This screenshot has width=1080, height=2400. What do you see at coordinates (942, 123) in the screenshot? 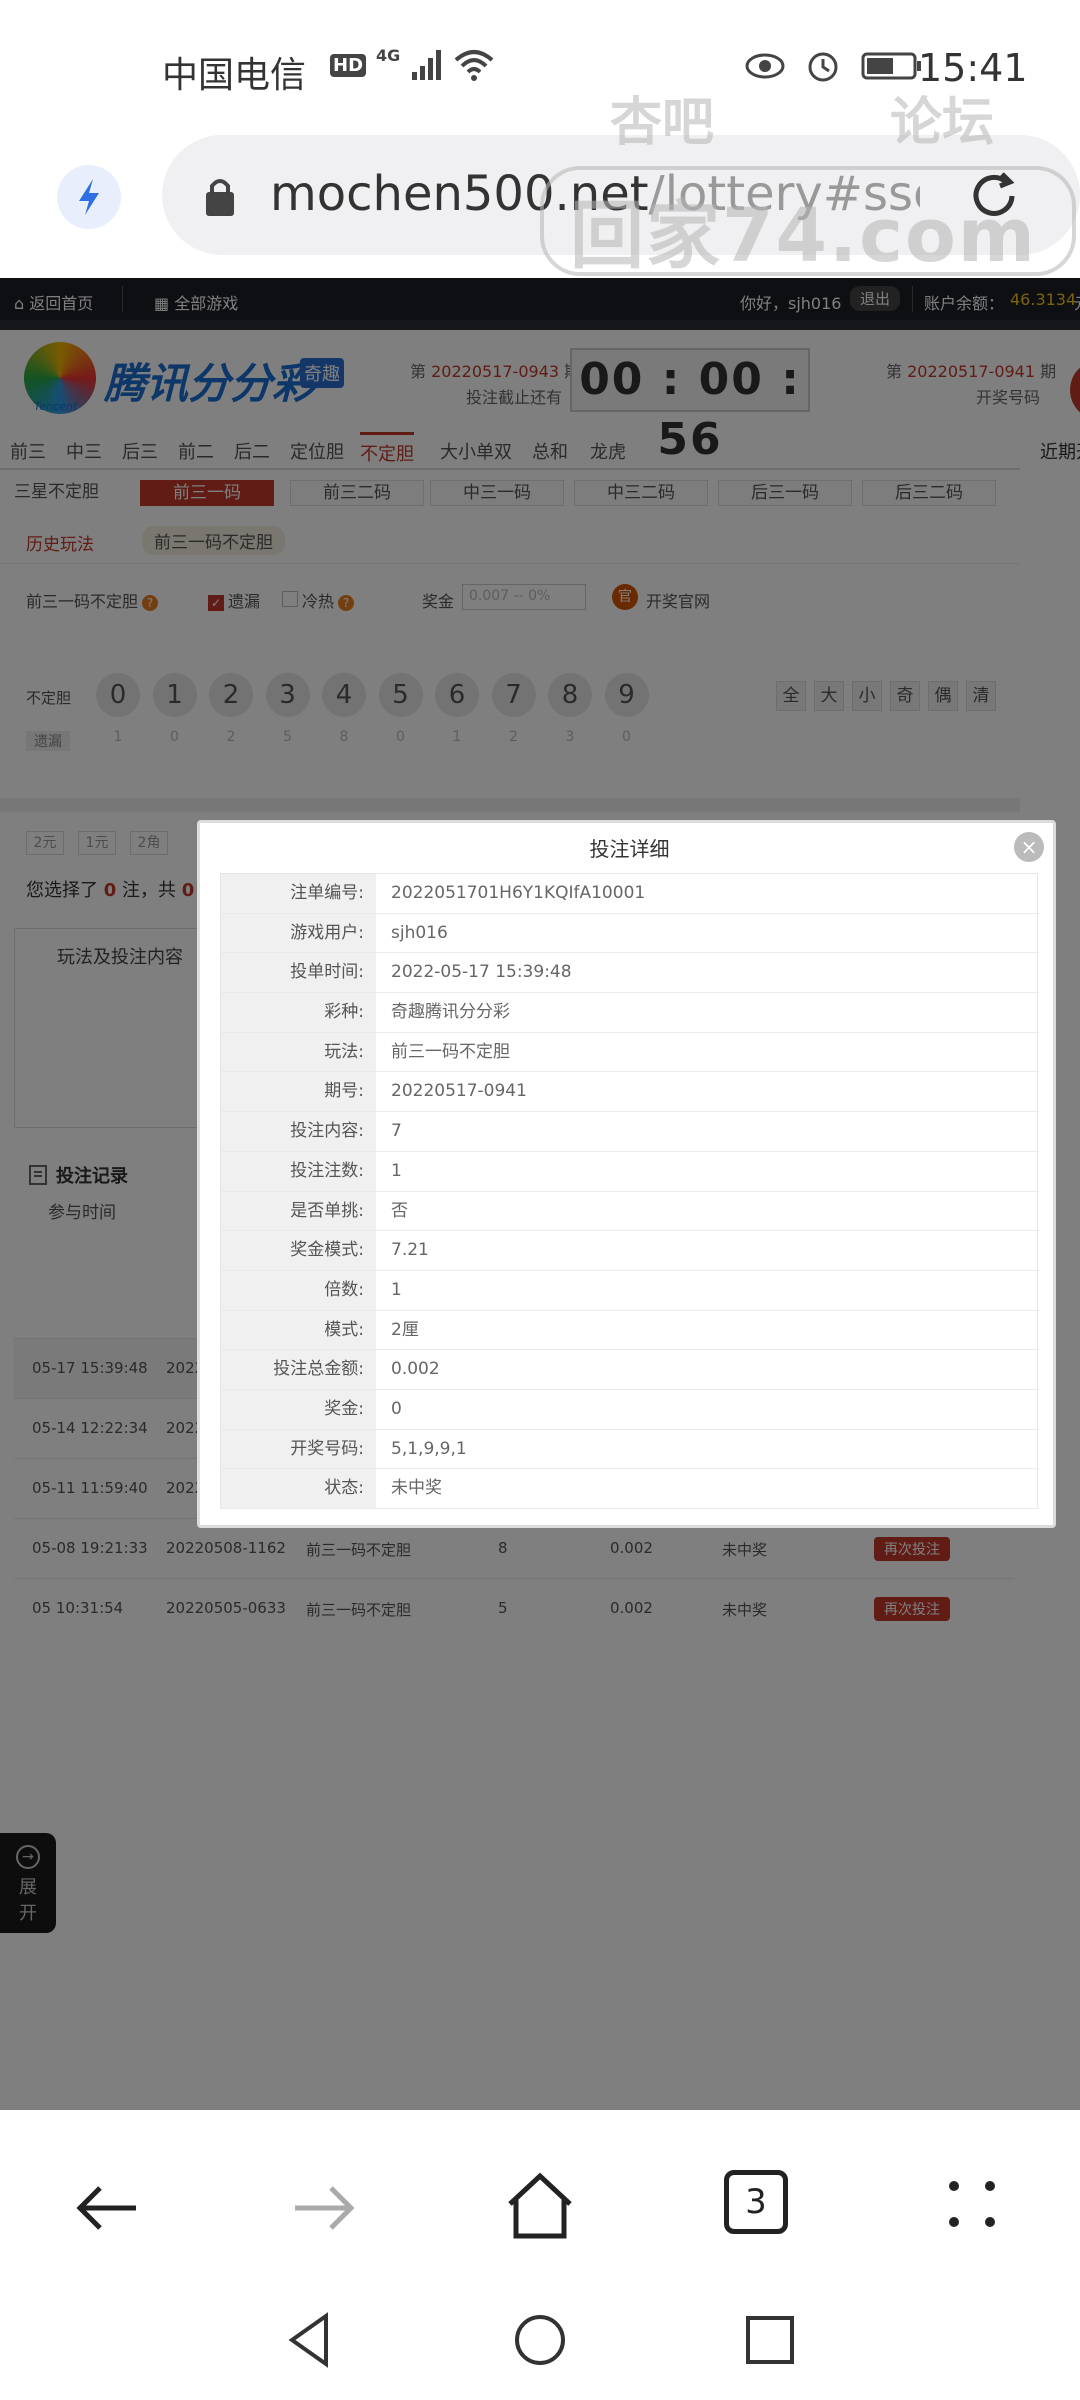
I see `watermark-text-2: 论坛` at bounding box center [942, 123].